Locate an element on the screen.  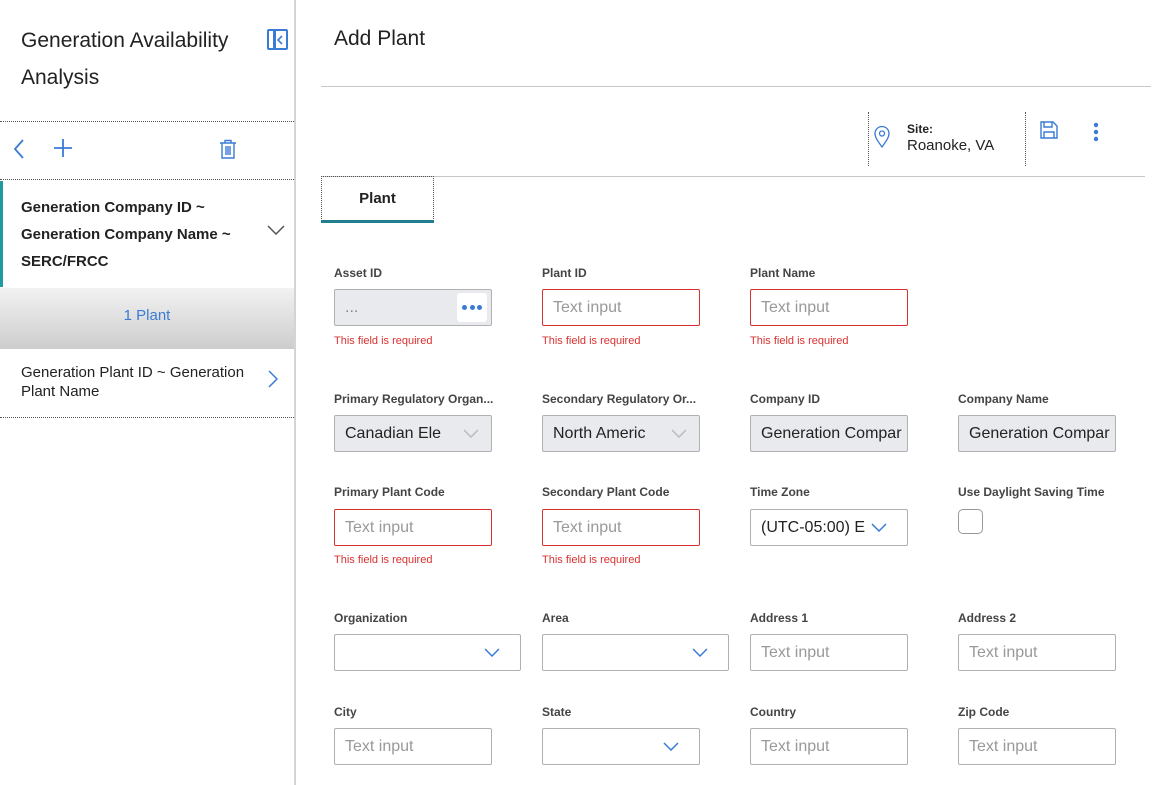
daylight-saving-checkbox is located at coordinates (970, 521).